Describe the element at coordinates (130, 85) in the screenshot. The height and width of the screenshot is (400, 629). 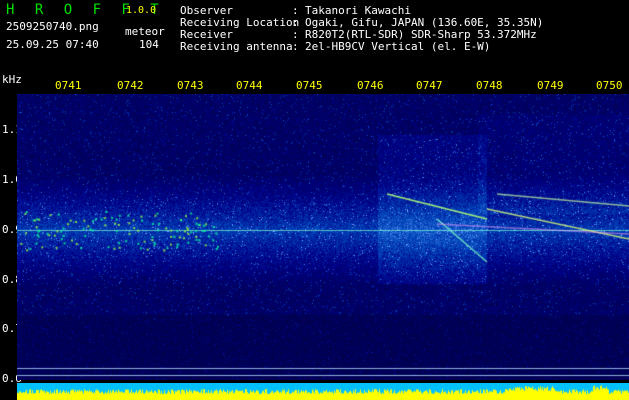
I see `x-tick-label: 0742` at that location.